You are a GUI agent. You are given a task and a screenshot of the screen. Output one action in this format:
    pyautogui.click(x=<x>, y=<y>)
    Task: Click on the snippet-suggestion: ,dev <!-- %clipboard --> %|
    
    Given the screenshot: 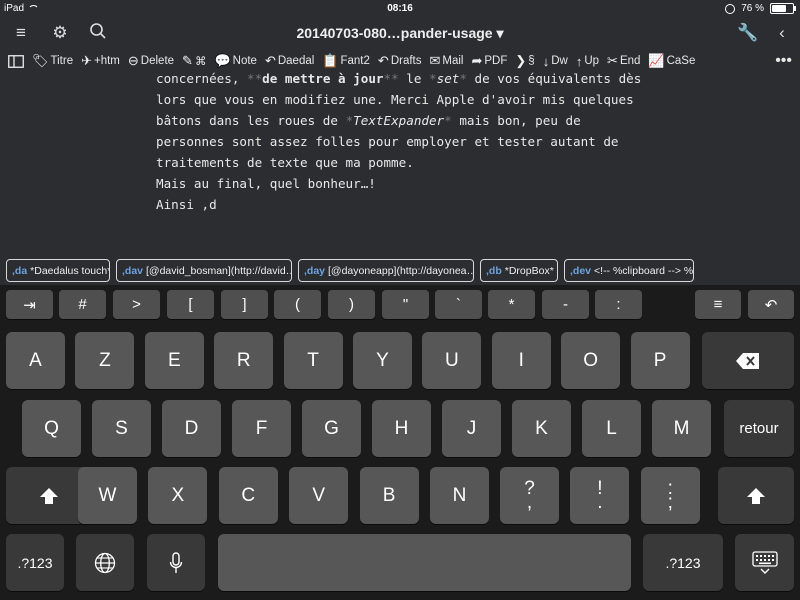 What is the action you would take?
    pyautogui.click(x=629, y=270)
    